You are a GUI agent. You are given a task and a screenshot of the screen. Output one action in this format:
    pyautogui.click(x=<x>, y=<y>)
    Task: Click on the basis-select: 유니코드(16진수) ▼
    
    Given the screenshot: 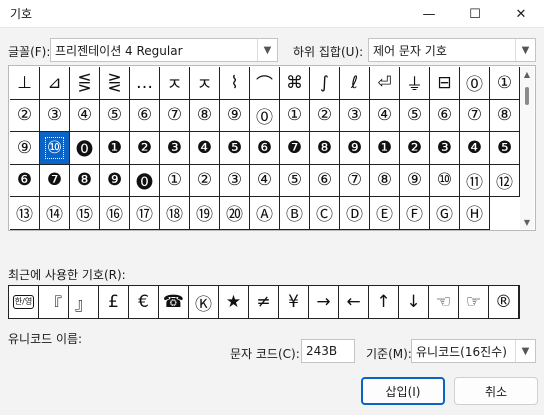 What is the action you would take?
    pyautogui.click(x=473, y=351)
    